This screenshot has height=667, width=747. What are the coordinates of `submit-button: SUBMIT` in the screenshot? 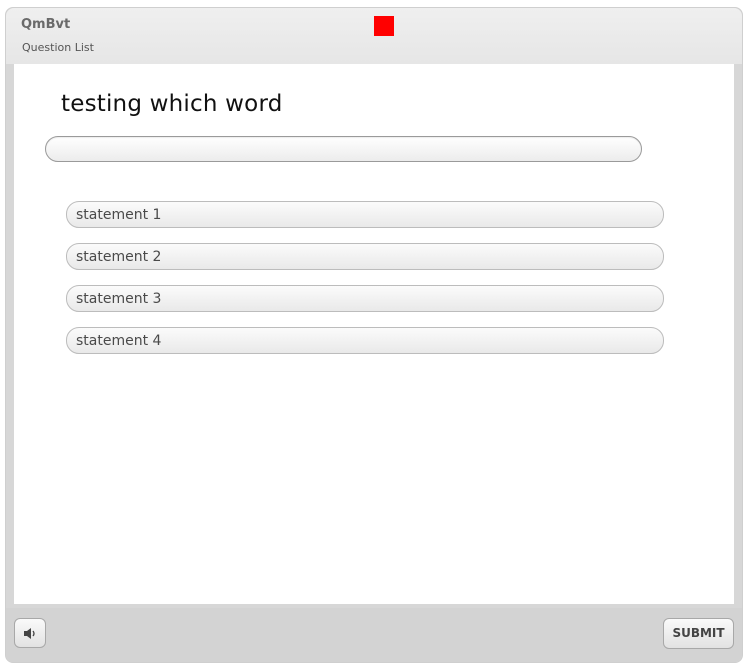 It's located at (698, 633).